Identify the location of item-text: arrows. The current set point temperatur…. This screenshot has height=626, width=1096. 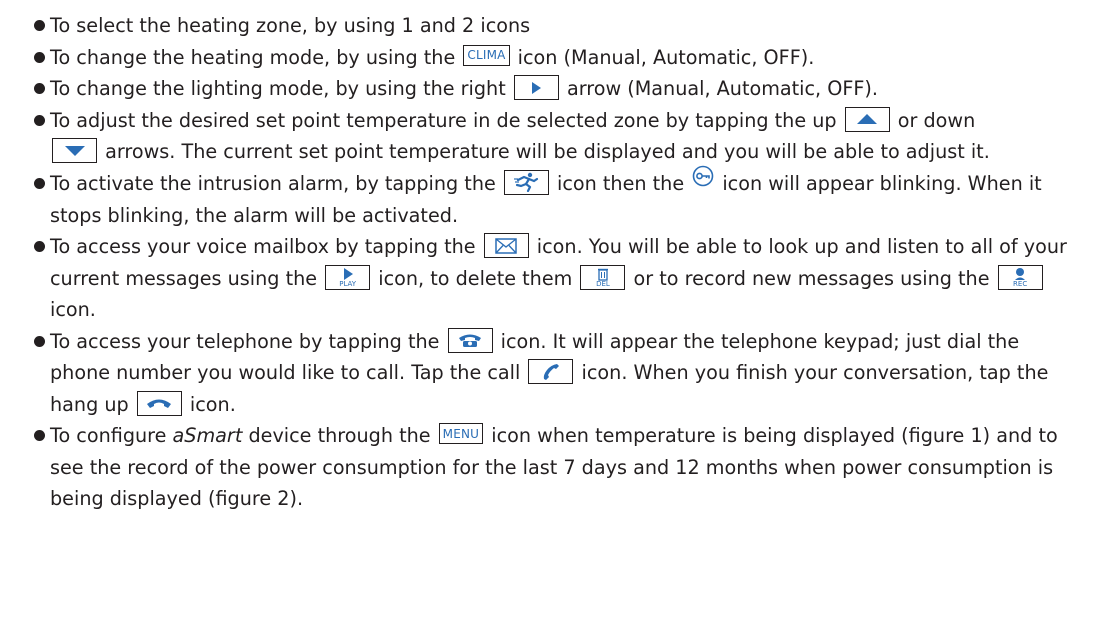
(544, 151).